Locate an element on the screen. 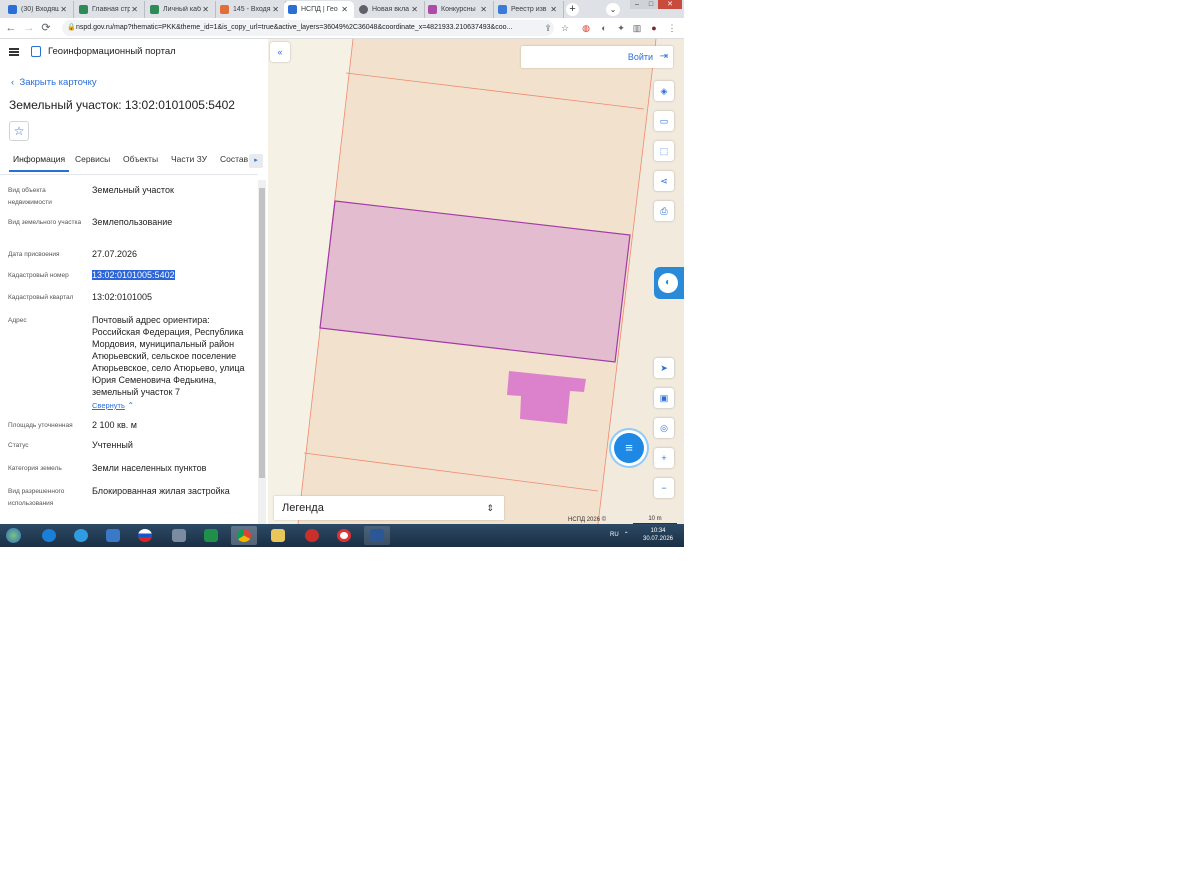 The height and width of the screenshot is (892, 1200). taskbar-ie is located at coordinates (81, 535).